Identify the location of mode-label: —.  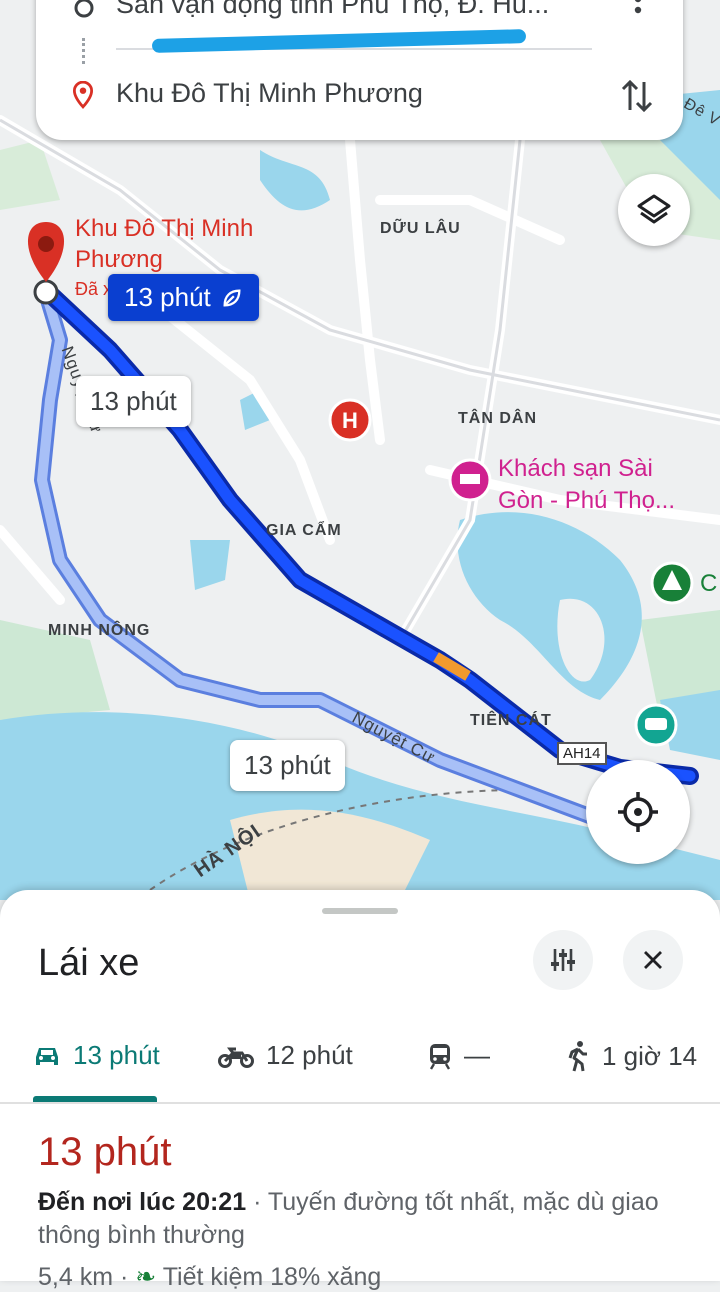
(477, 1055).